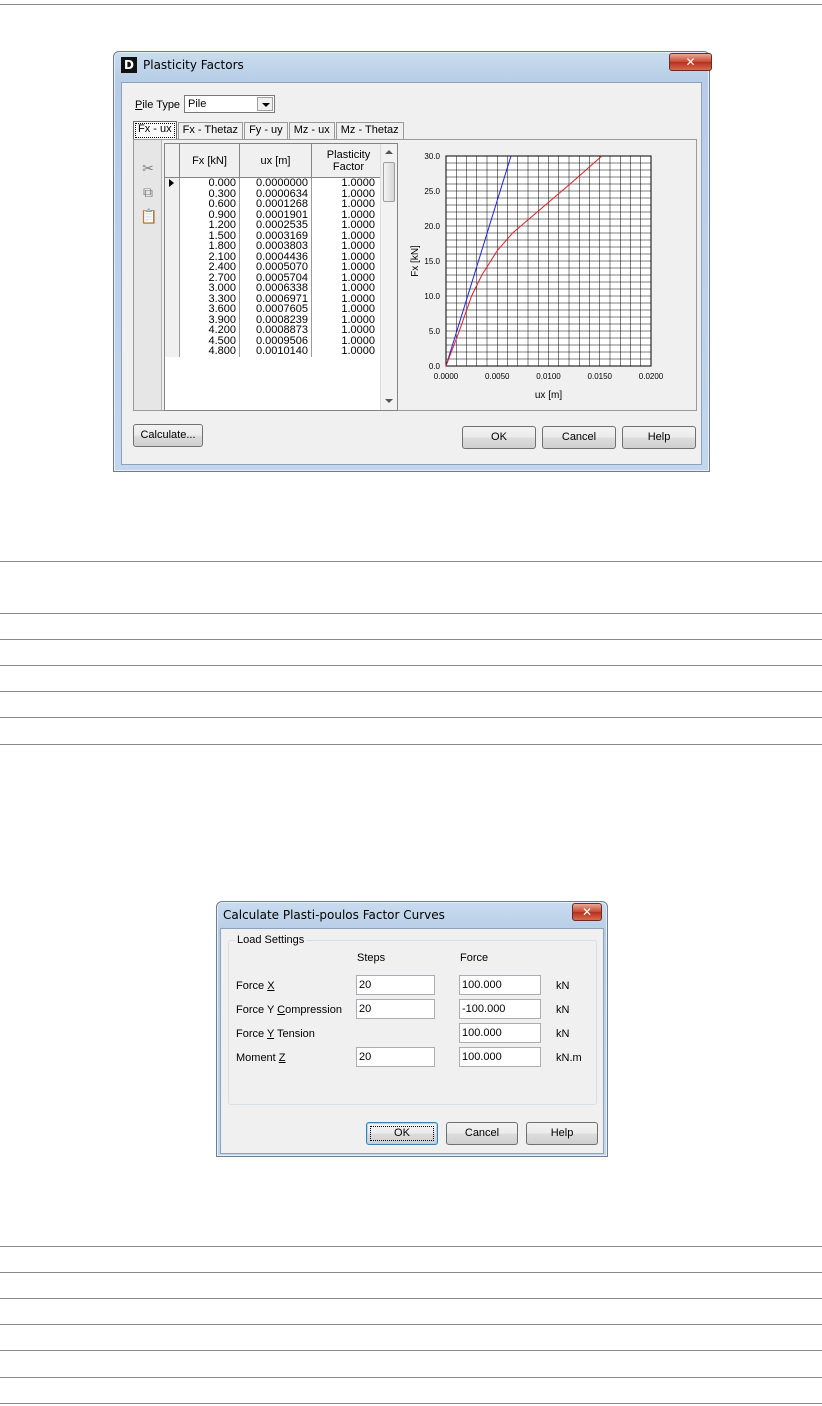 This screenshot has width=822, height=1406. Describe the element at coordinates (276, 267) in the screenshot. I see `table-cell: 0.0005070` at that location.